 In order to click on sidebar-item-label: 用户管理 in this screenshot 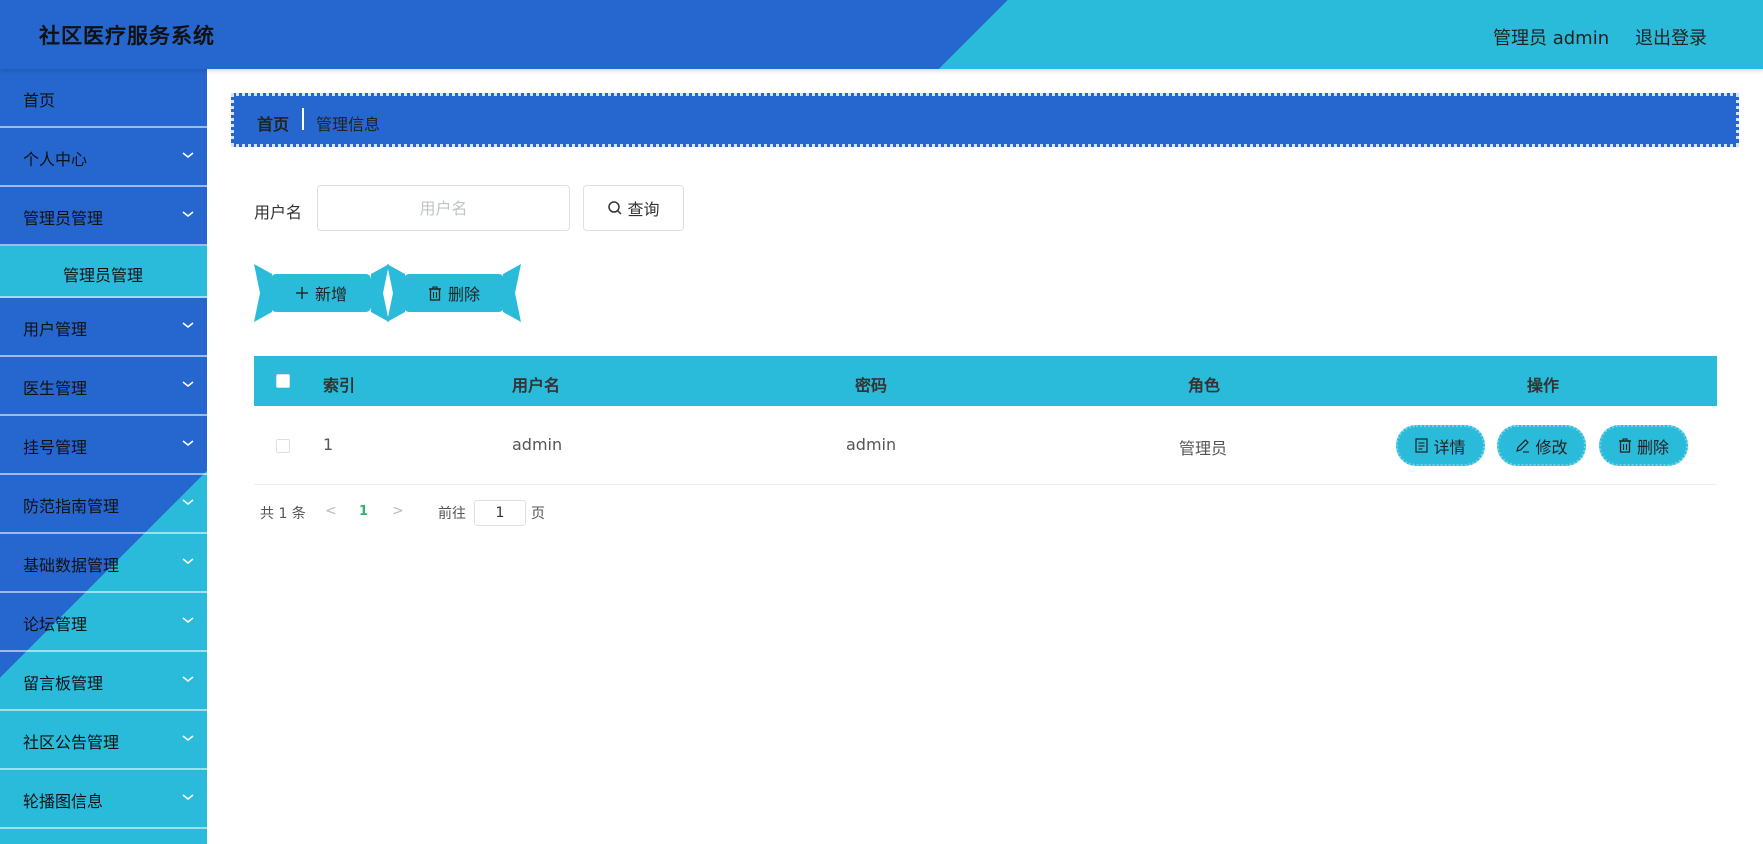, I will do `click(55, 329)`.